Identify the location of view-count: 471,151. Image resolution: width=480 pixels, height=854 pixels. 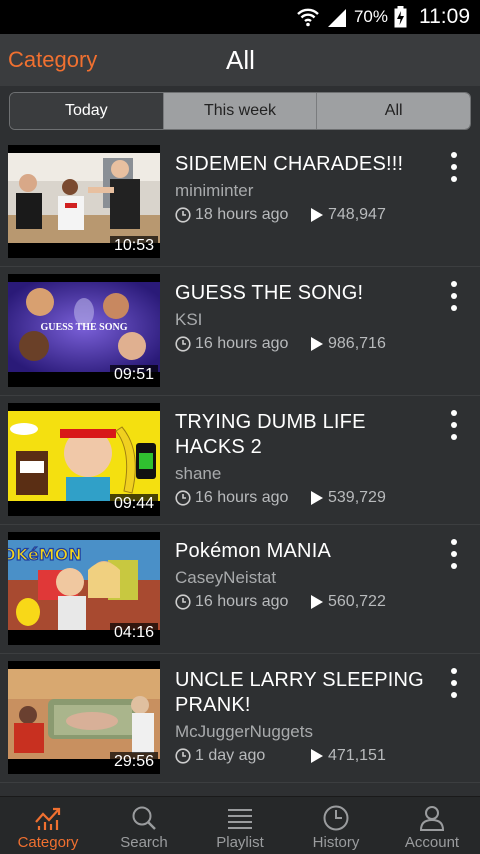
(357, 755).